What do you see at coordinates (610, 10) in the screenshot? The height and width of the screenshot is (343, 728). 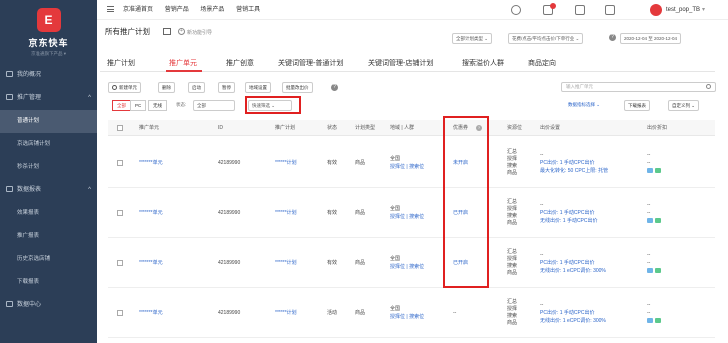 I see `settings-icon` at bounding box center [610, 10].